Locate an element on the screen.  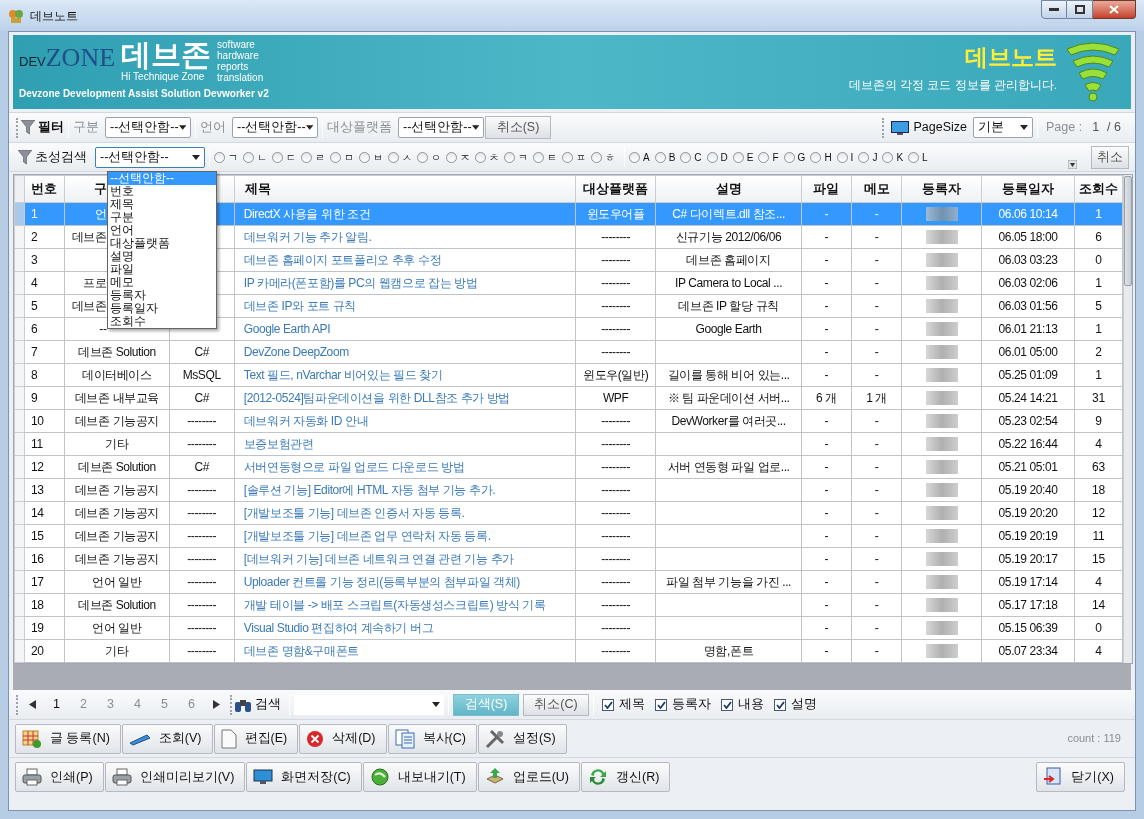
table-cell: 05.17 17:18 is located at coordinates (1028, 605).